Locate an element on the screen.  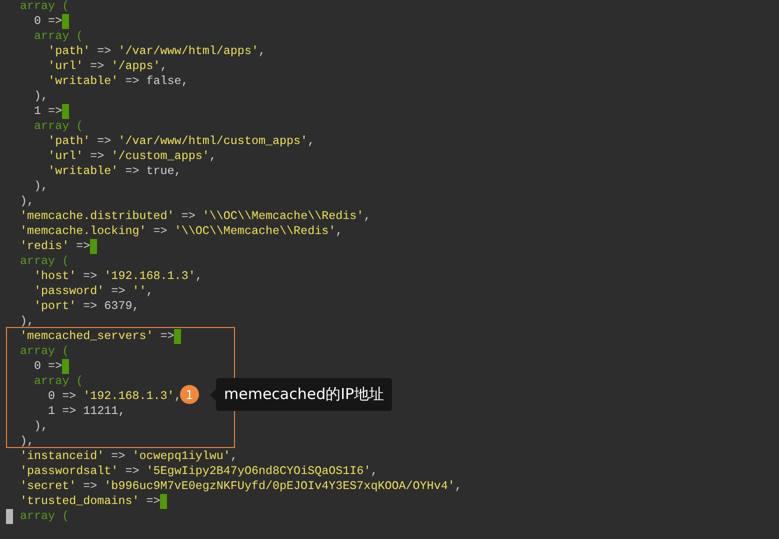
code-line: 'secret' => 'b996uc9M7vE0egzNKFUyfd/0pEJOIv4Y3ES7xqKOOA/OYHv4', is located at coordinates (241, 486).